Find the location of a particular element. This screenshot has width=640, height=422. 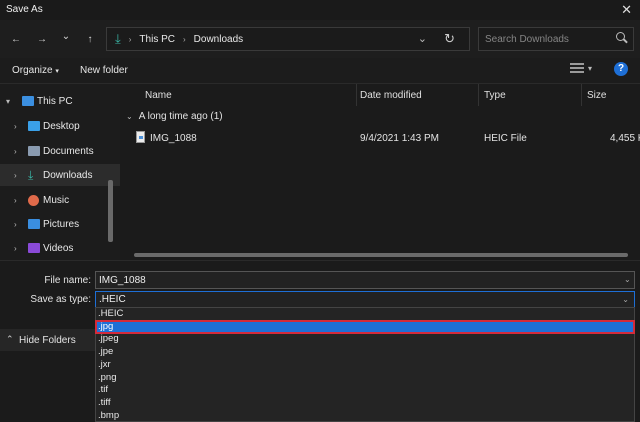

music-icon is located at coordinates (33, 200).